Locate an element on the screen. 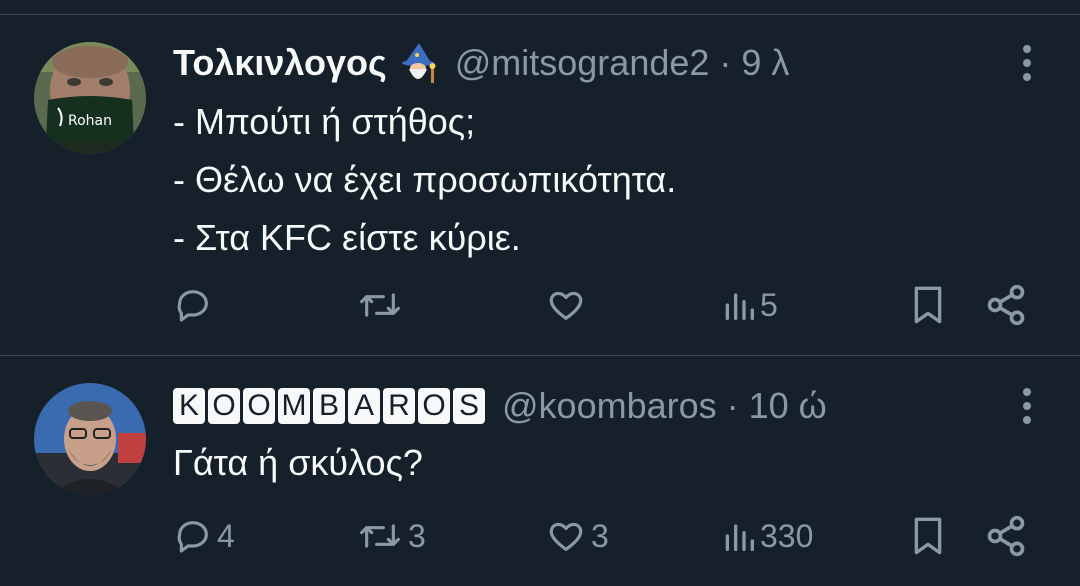 Image resolution: width=1080 pixels, height=586 pixels. tweet-actions: 5 is located at coordinates (540, 305).